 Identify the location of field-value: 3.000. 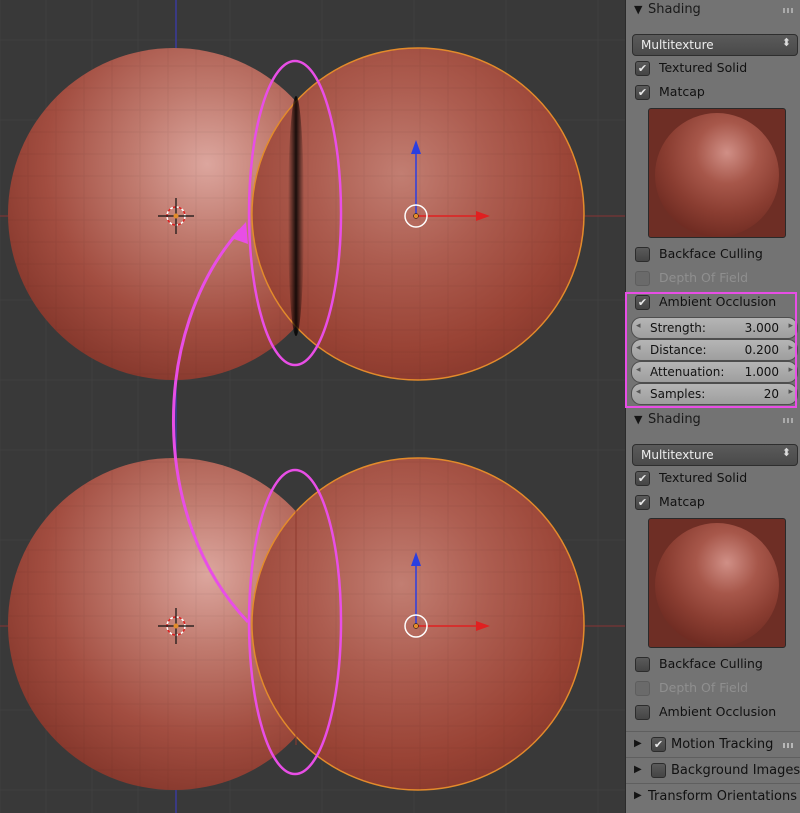
(761, 328).